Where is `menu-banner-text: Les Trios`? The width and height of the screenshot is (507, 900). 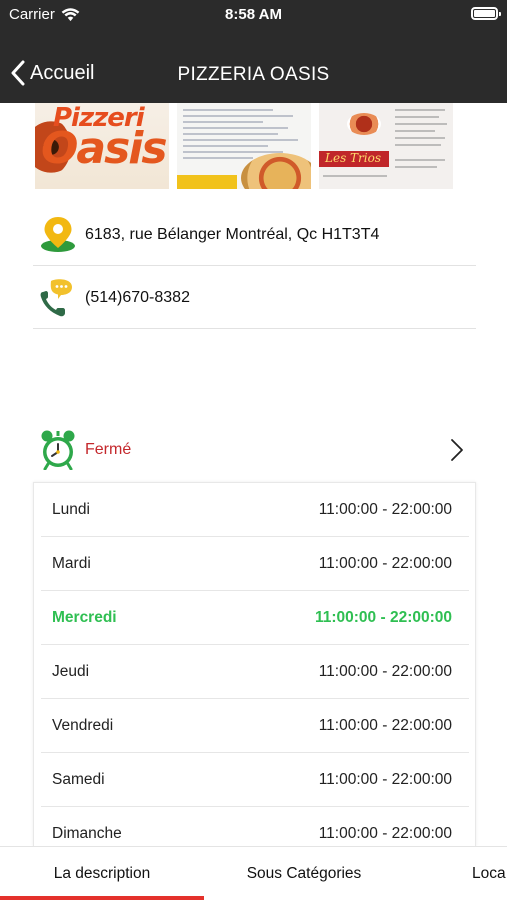 menu-banner-text: Les Trios is located at coordinates (353, 158).